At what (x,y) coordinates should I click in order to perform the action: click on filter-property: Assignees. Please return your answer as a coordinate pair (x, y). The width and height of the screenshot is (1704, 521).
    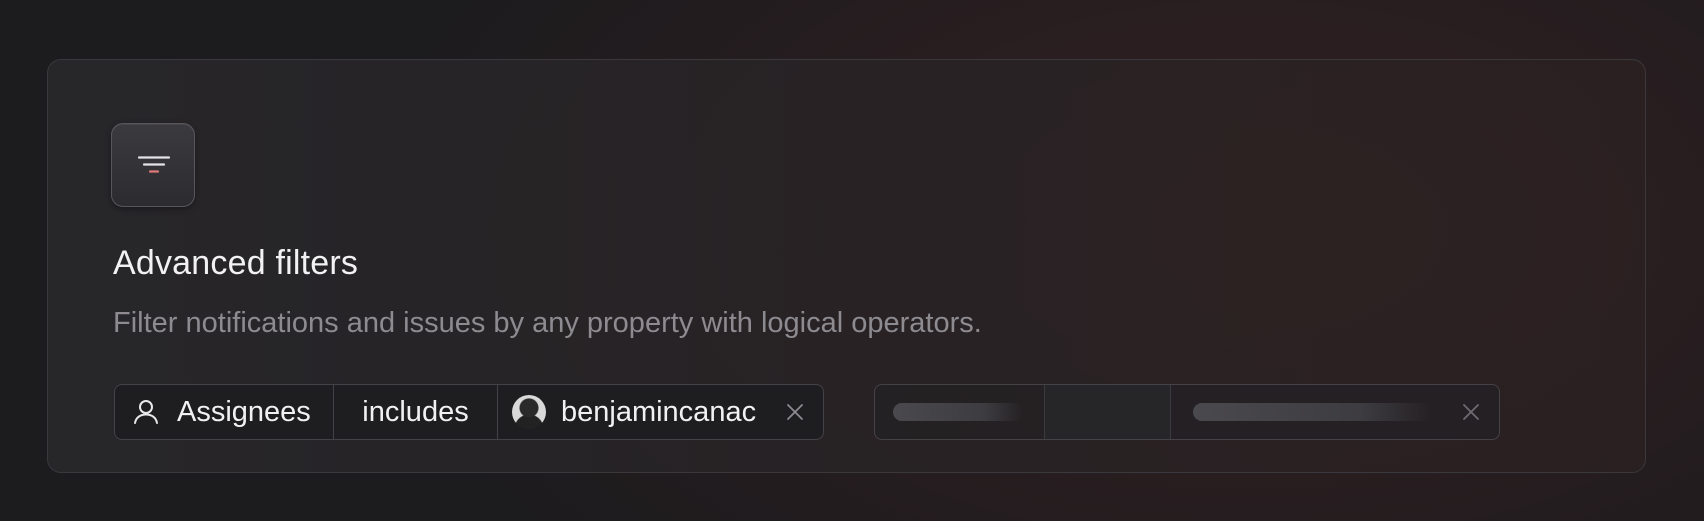
    Looking at the image, I should click on (224, 412).